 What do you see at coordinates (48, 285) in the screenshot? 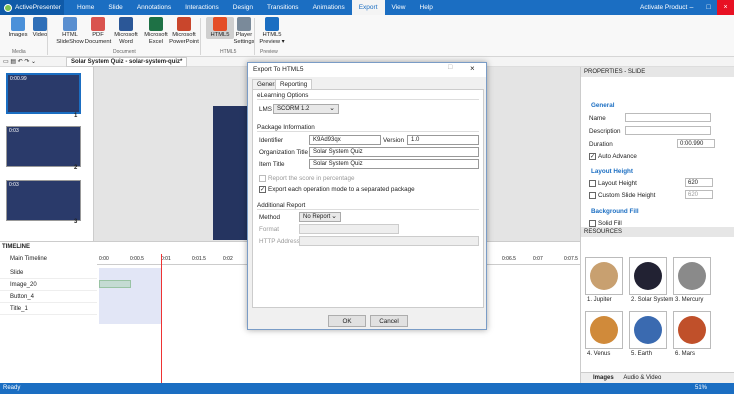
I see `timeline-row: Image_20` at bounding box center [48, 285].